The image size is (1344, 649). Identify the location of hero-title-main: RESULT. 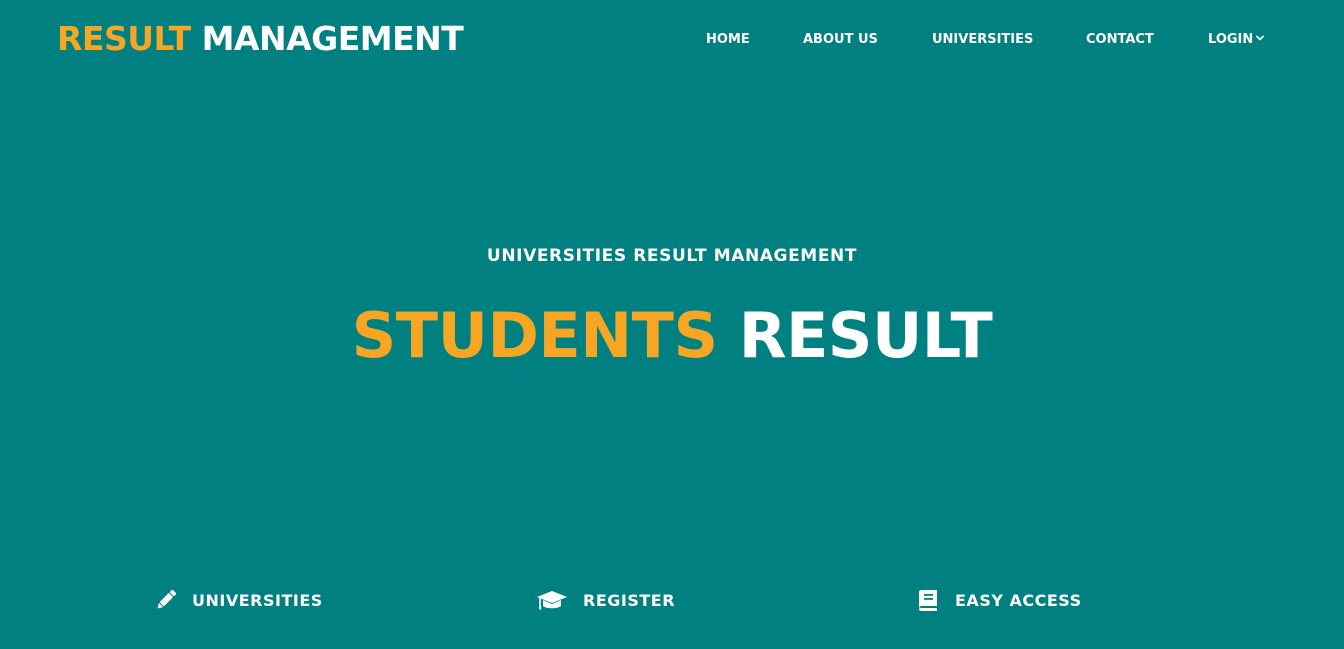
(865, 335).